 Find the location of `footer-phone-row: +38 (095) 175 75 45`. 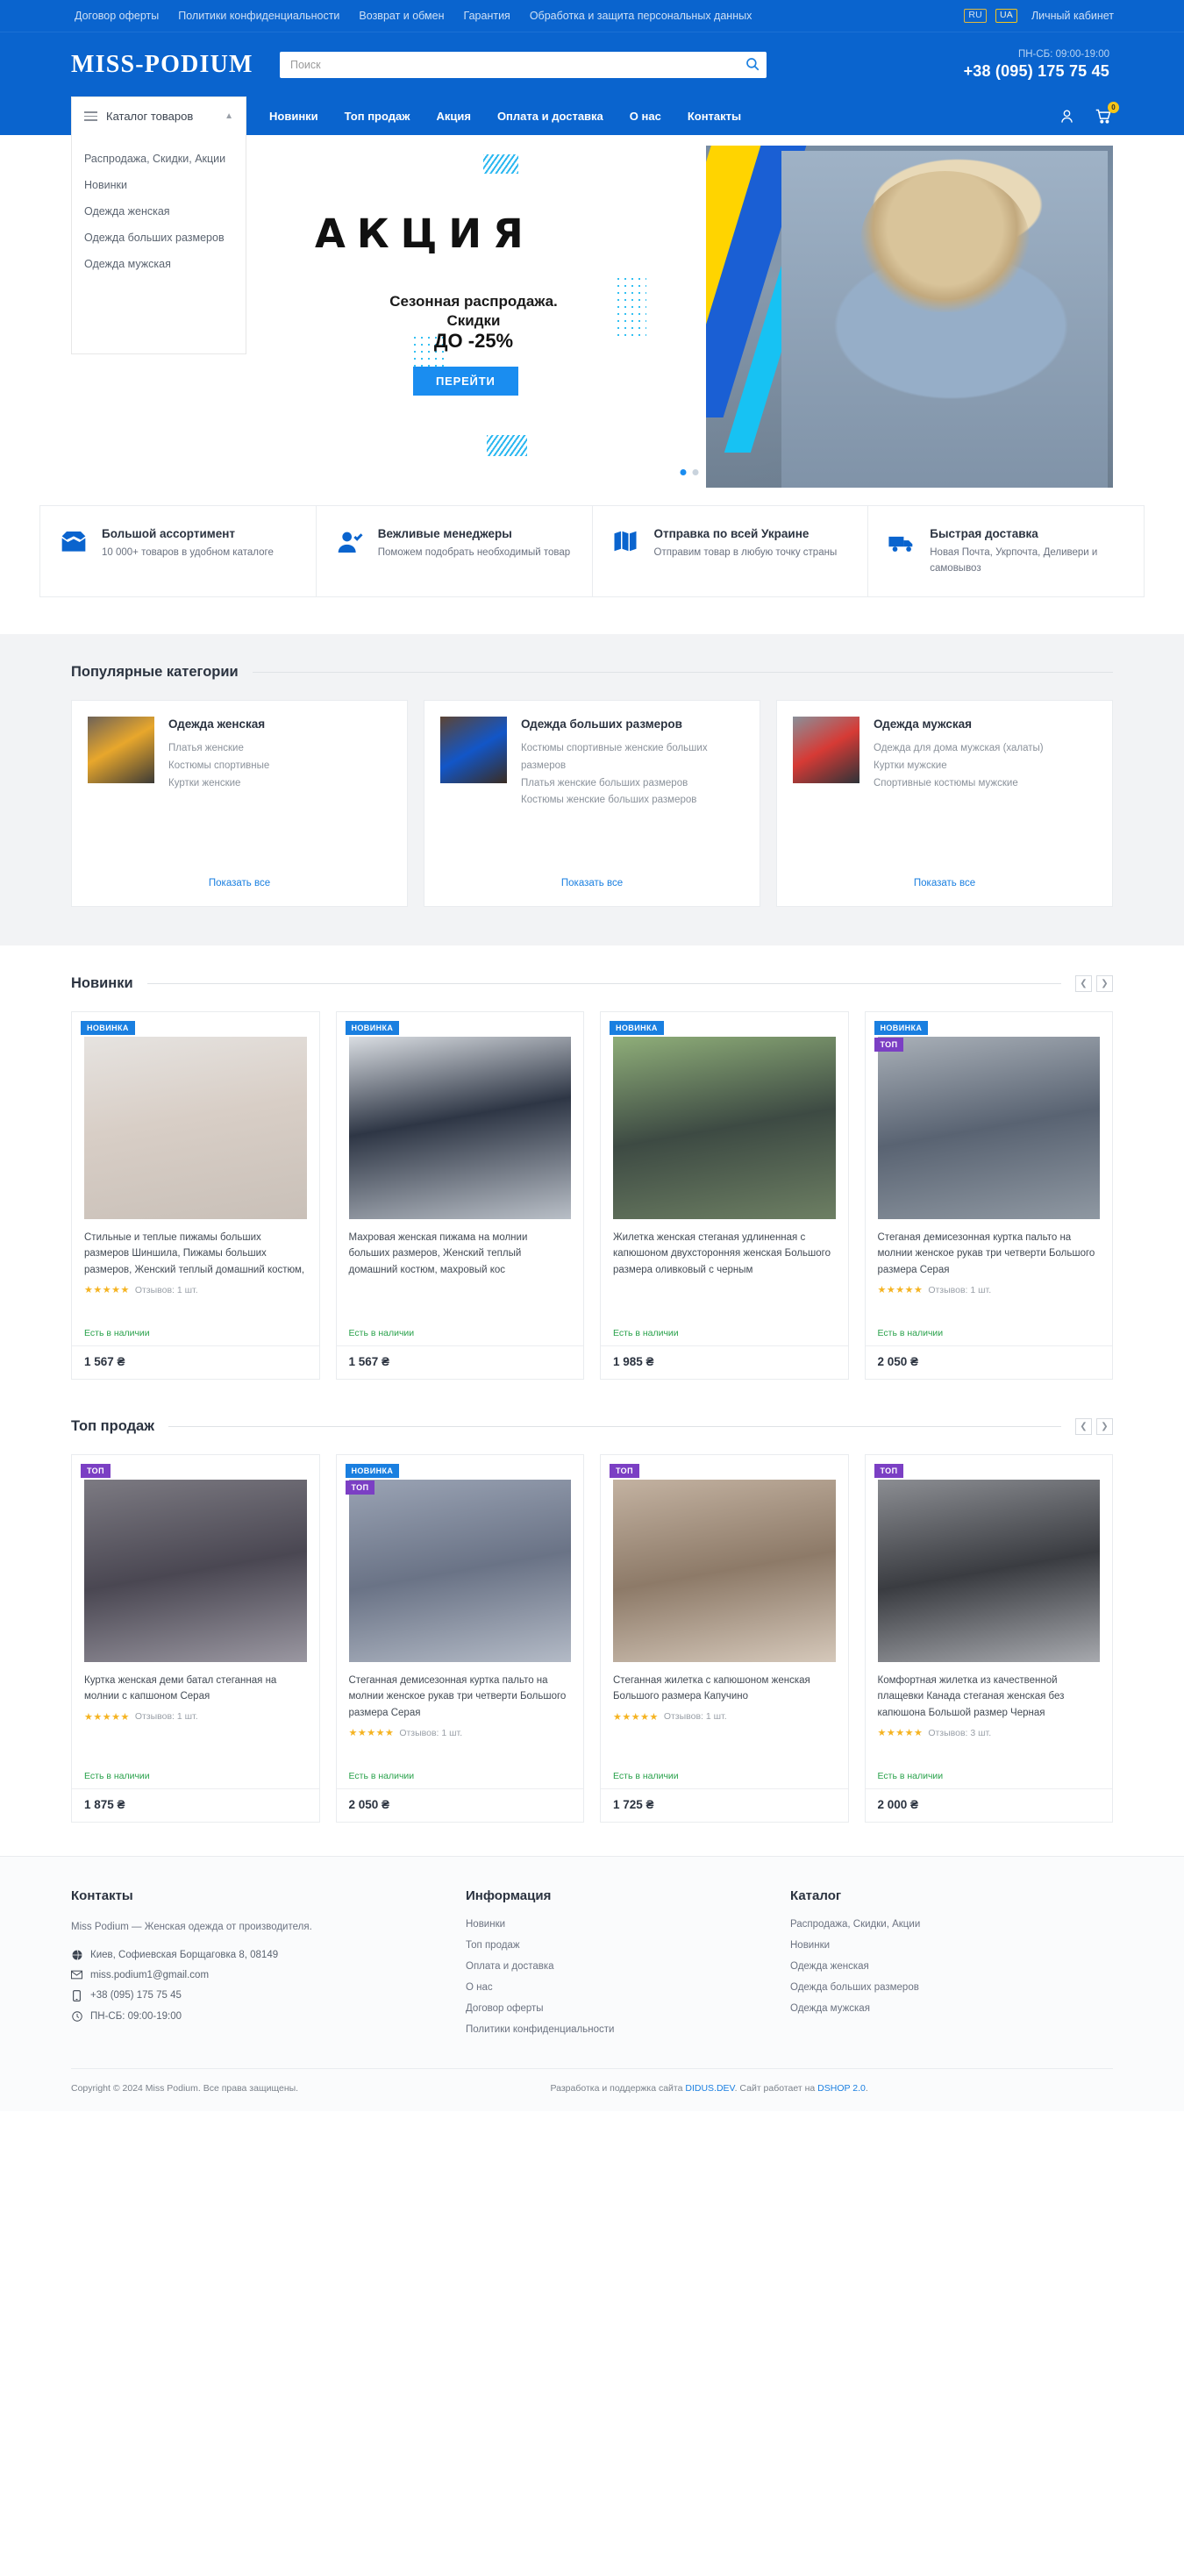

footer-phone-row: +38 (095) 175 75 45 is located at coordinates (251, 1996).